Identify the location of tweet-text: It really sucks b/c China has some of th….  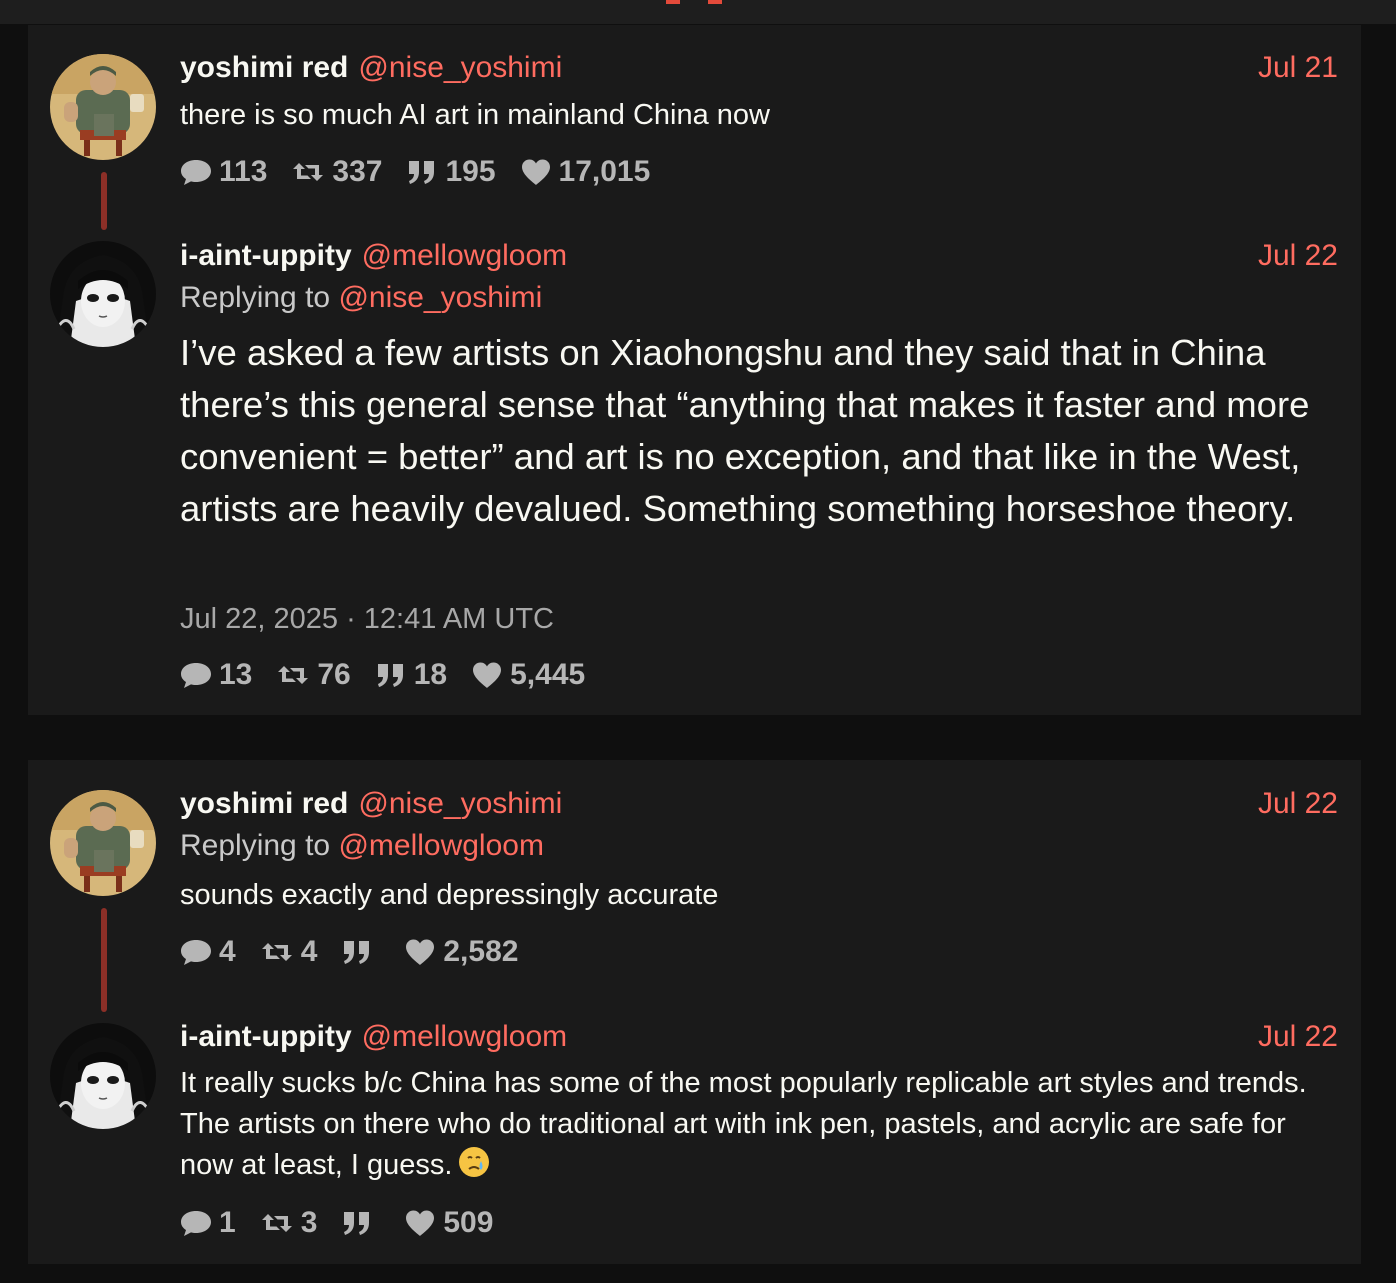
(743, 1124).